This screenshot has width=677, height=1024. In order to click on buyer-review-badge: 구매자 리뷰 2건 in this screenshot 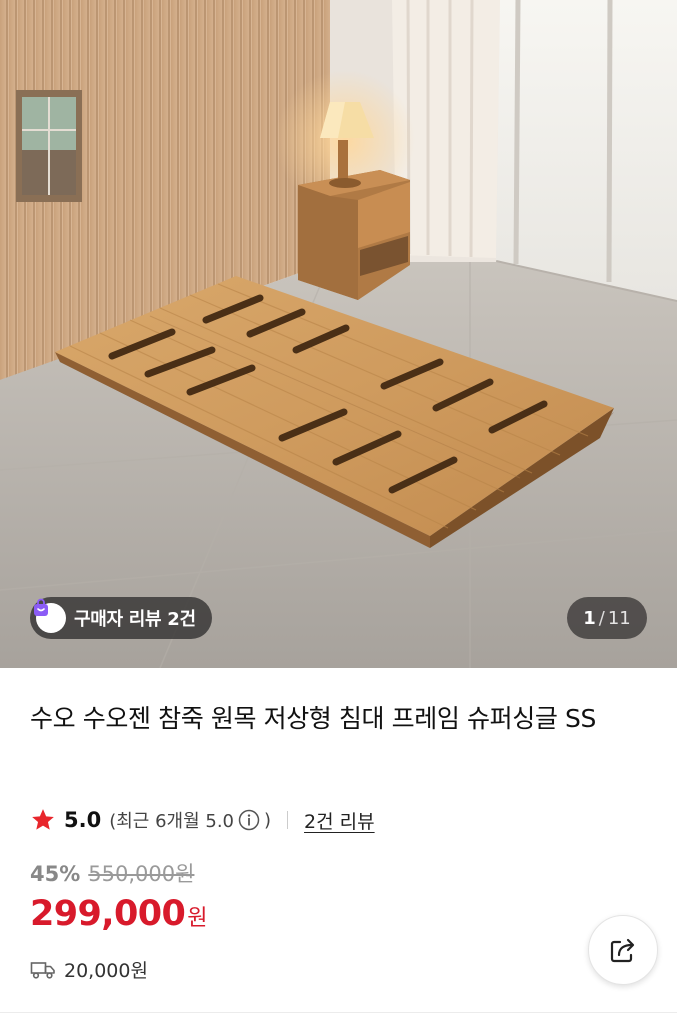, I will do `click(121, 618)`.